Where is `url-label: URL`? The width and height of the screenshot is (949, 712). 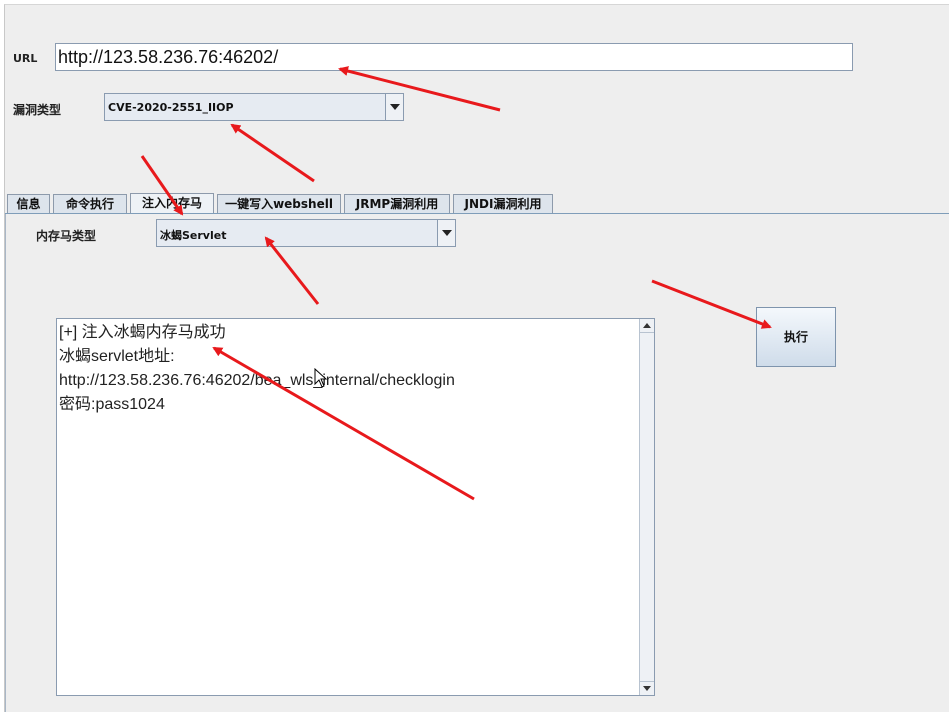 url-label: URL is located at coordinates (25, 58).